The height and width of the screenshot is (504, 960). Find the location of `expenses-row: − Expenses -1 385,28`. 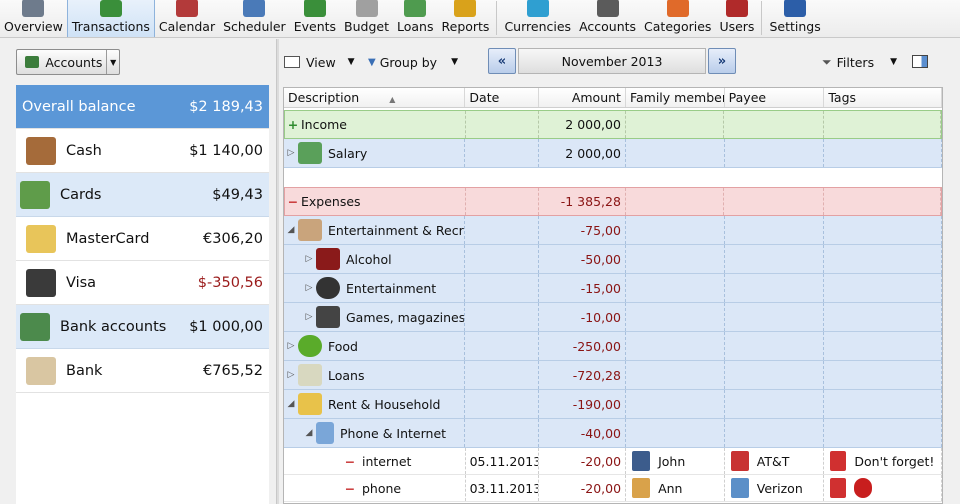

expenses-row: − Expenses -1 385,28 is located at coordinates (613, 201).